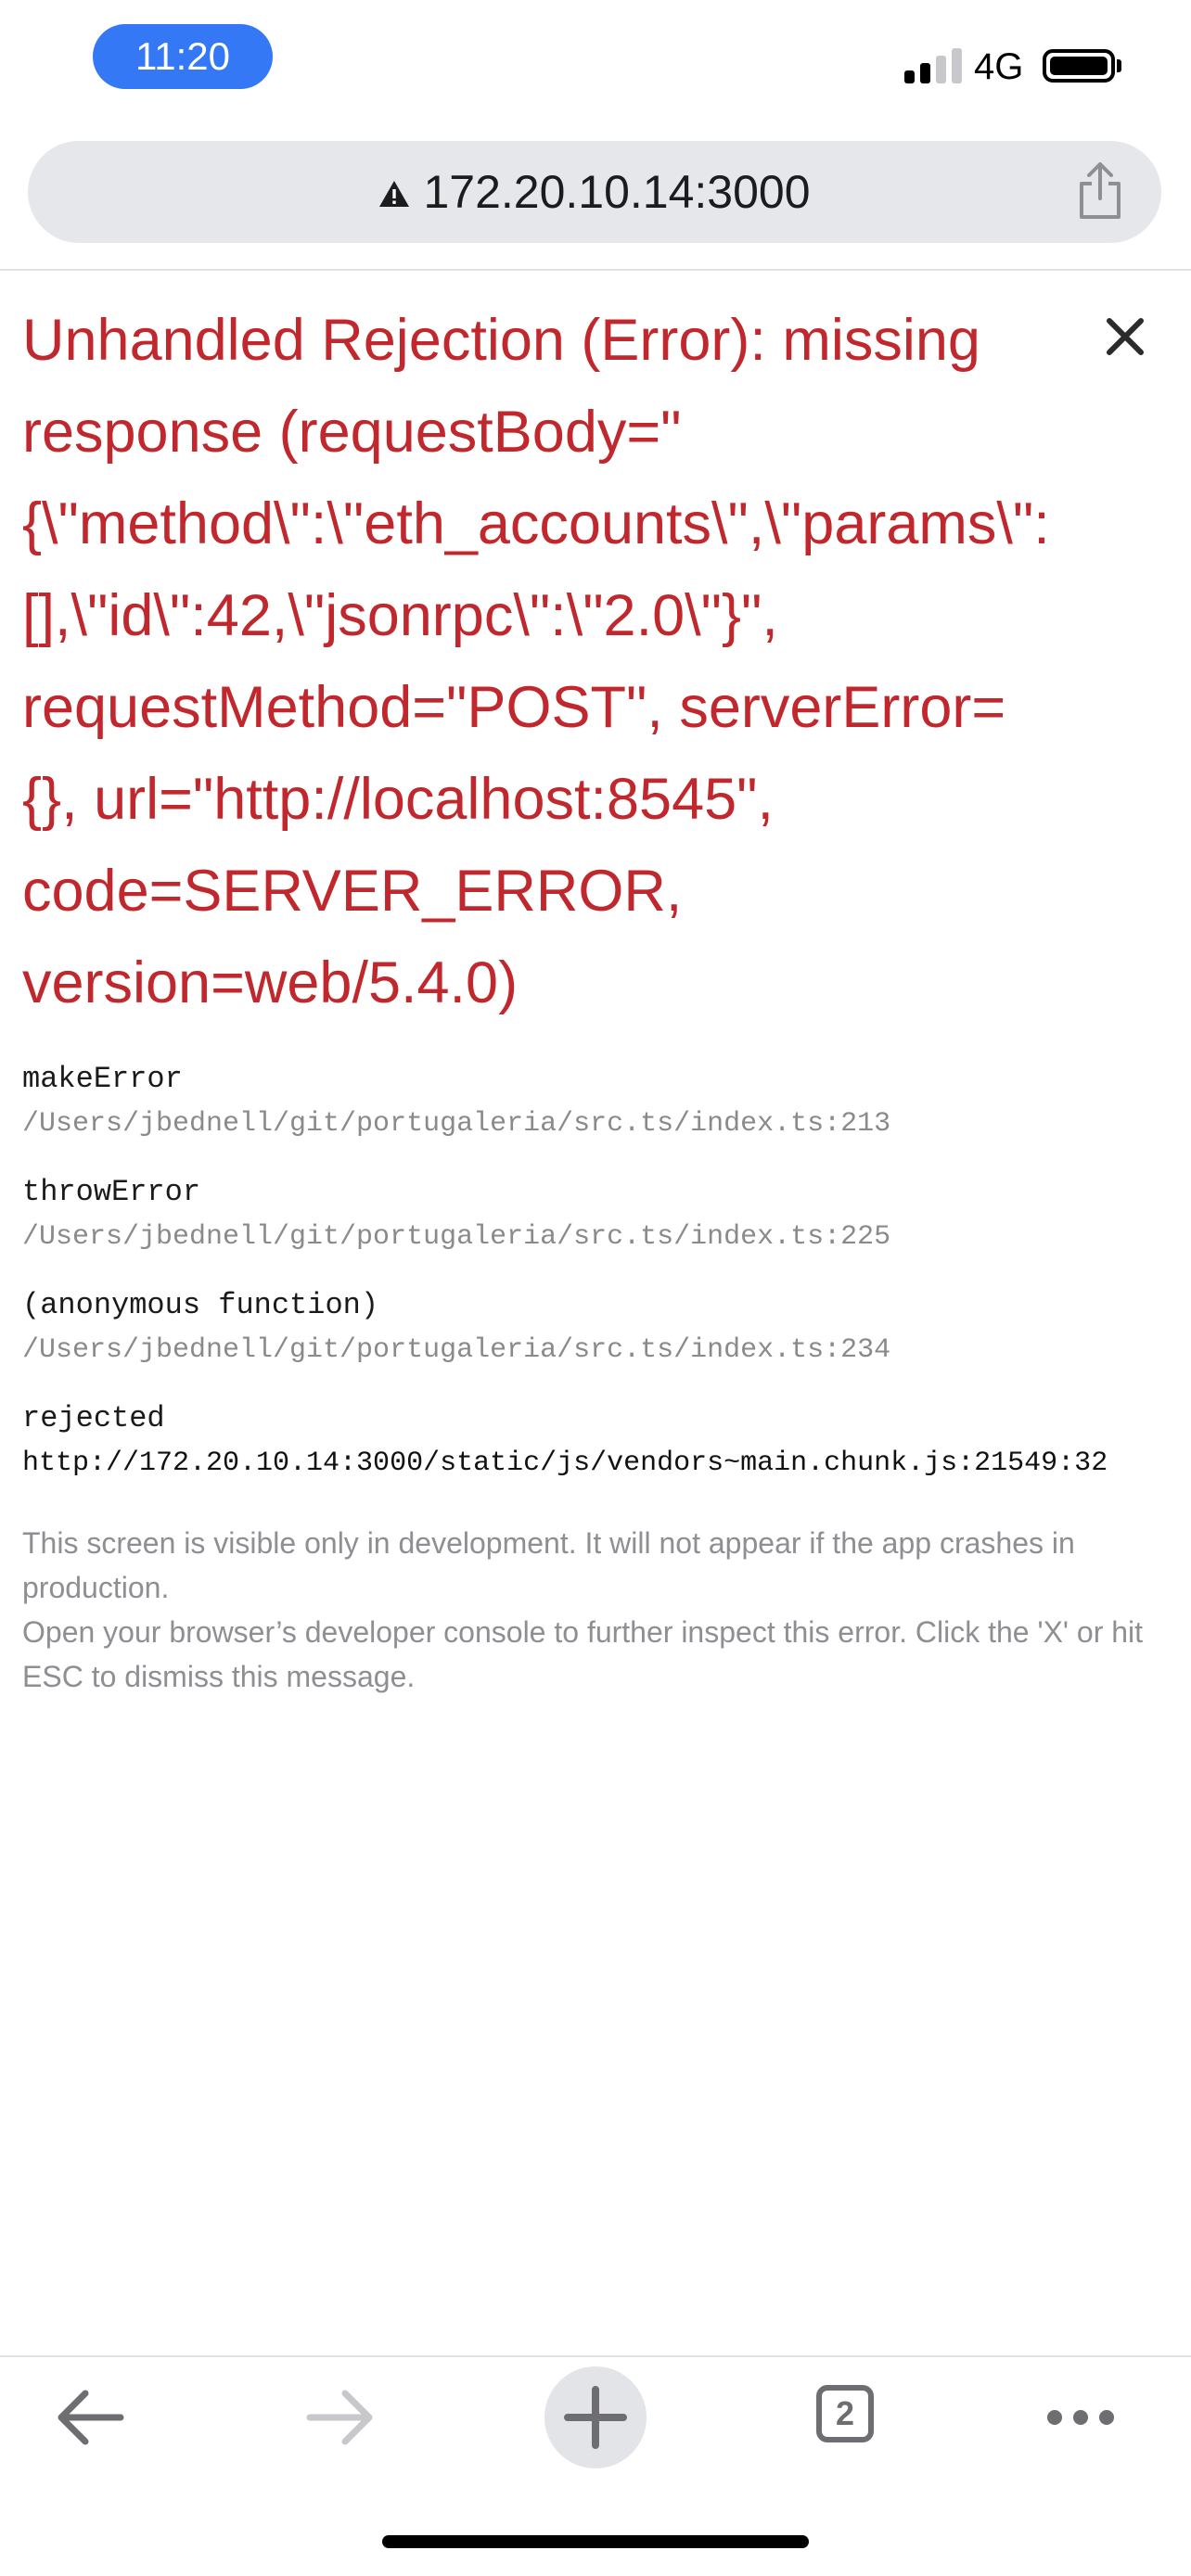 This screenshot has width=1191, height=2576. I want to click on back-arrow-icon, so click(90, 2417).